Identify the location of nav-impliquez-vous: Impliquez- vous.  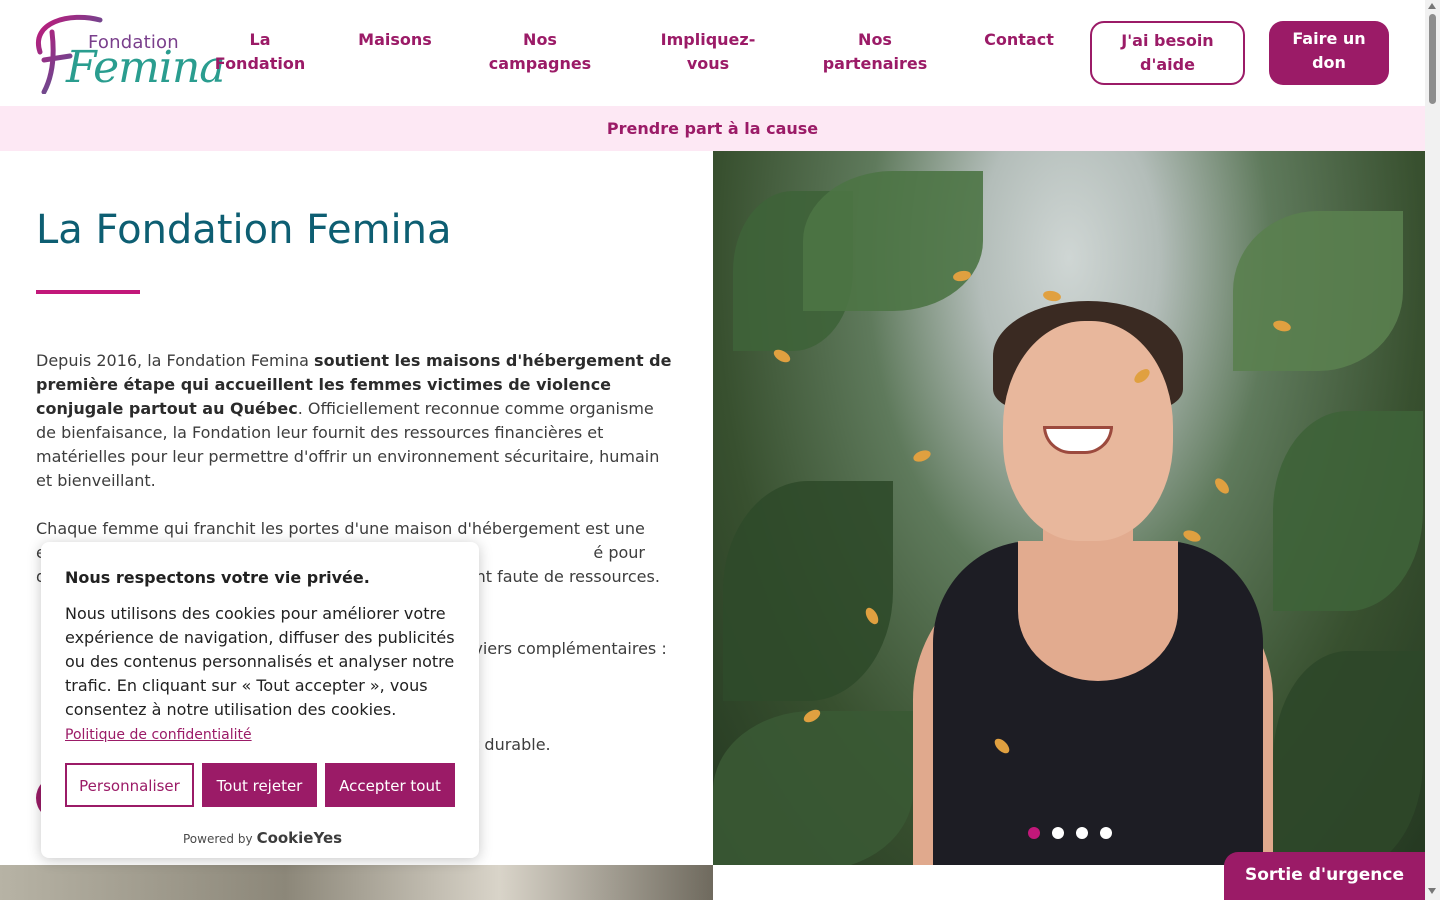
(708, 52).